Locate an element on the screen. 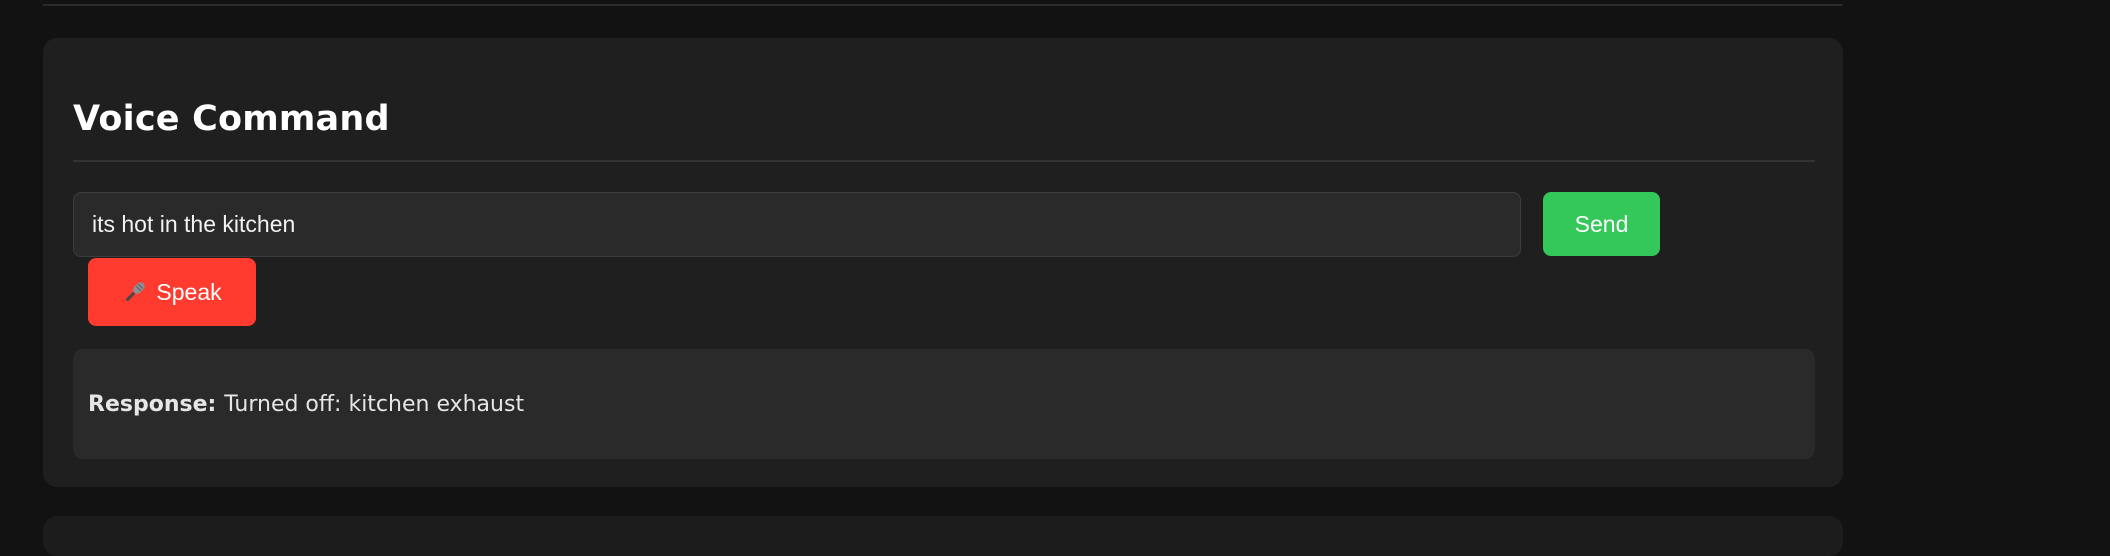 This screenshot has width=2110, height=556. card-title: Voice Command is located at coordinates (231, 119).